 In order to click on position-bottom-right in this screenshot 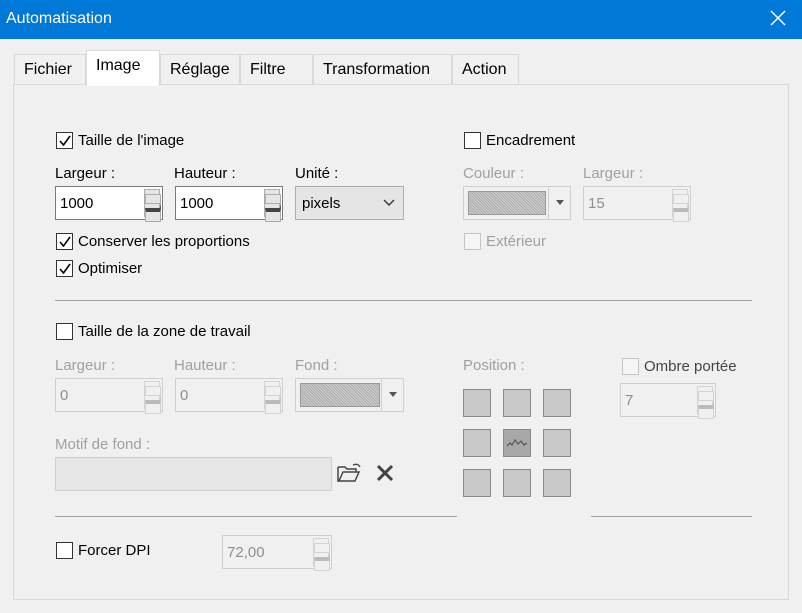, I will do `click(557, 483)`.